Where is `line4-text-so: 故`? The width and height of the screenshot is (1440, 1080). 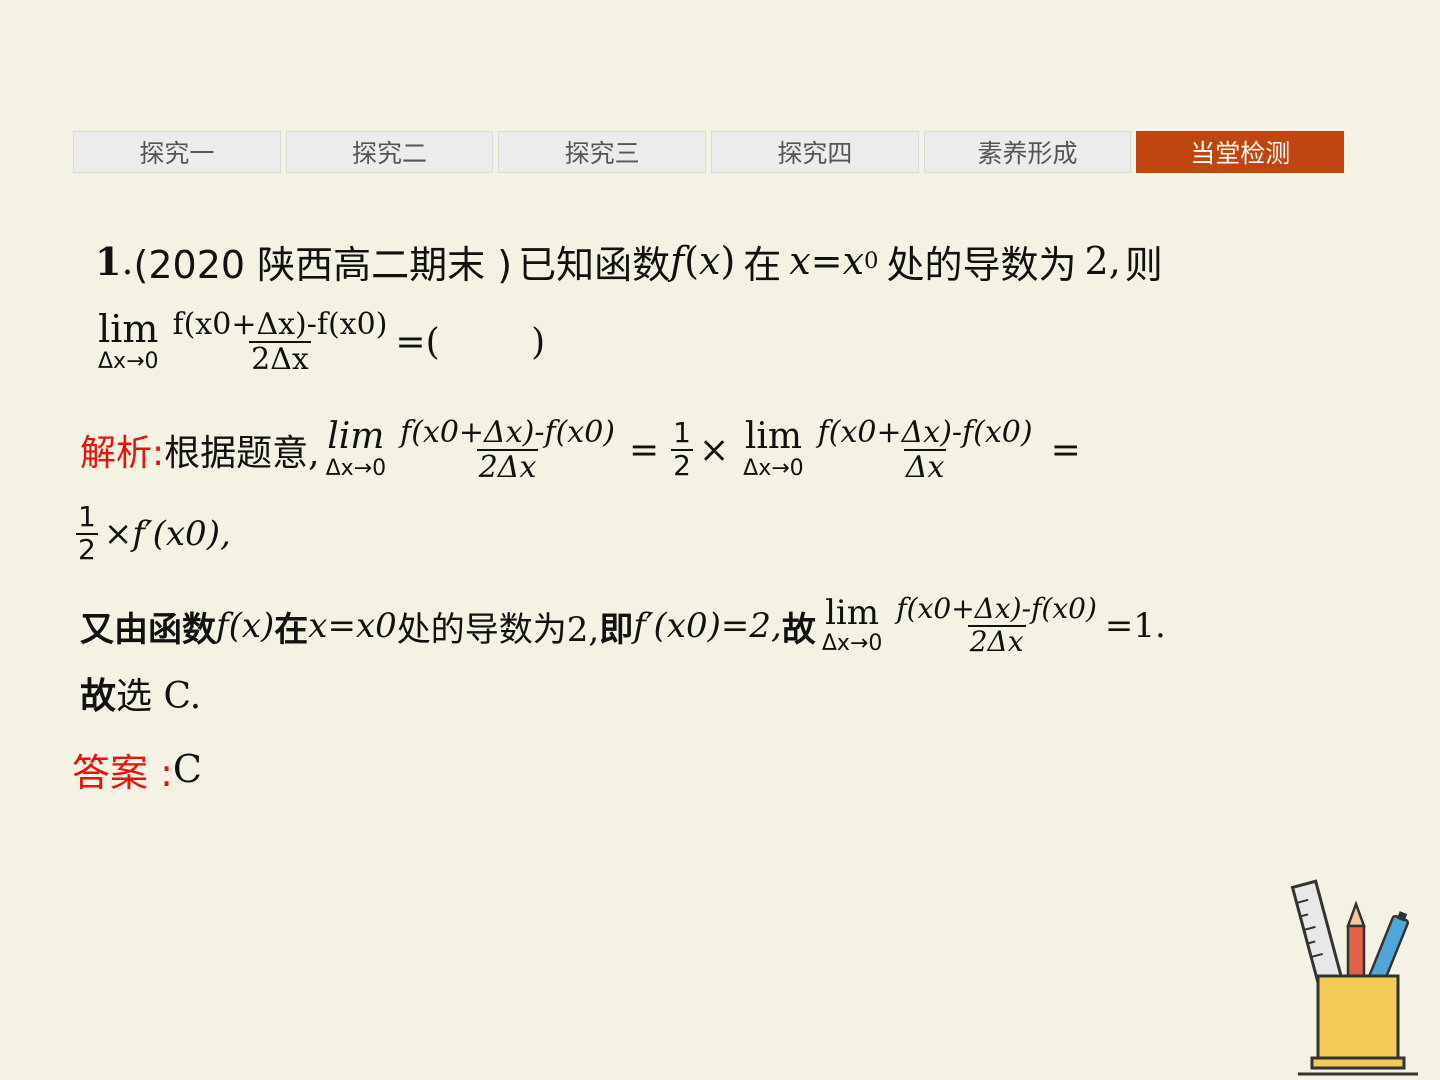
line4-text-so: 故 is located at coordinates (98, 696).